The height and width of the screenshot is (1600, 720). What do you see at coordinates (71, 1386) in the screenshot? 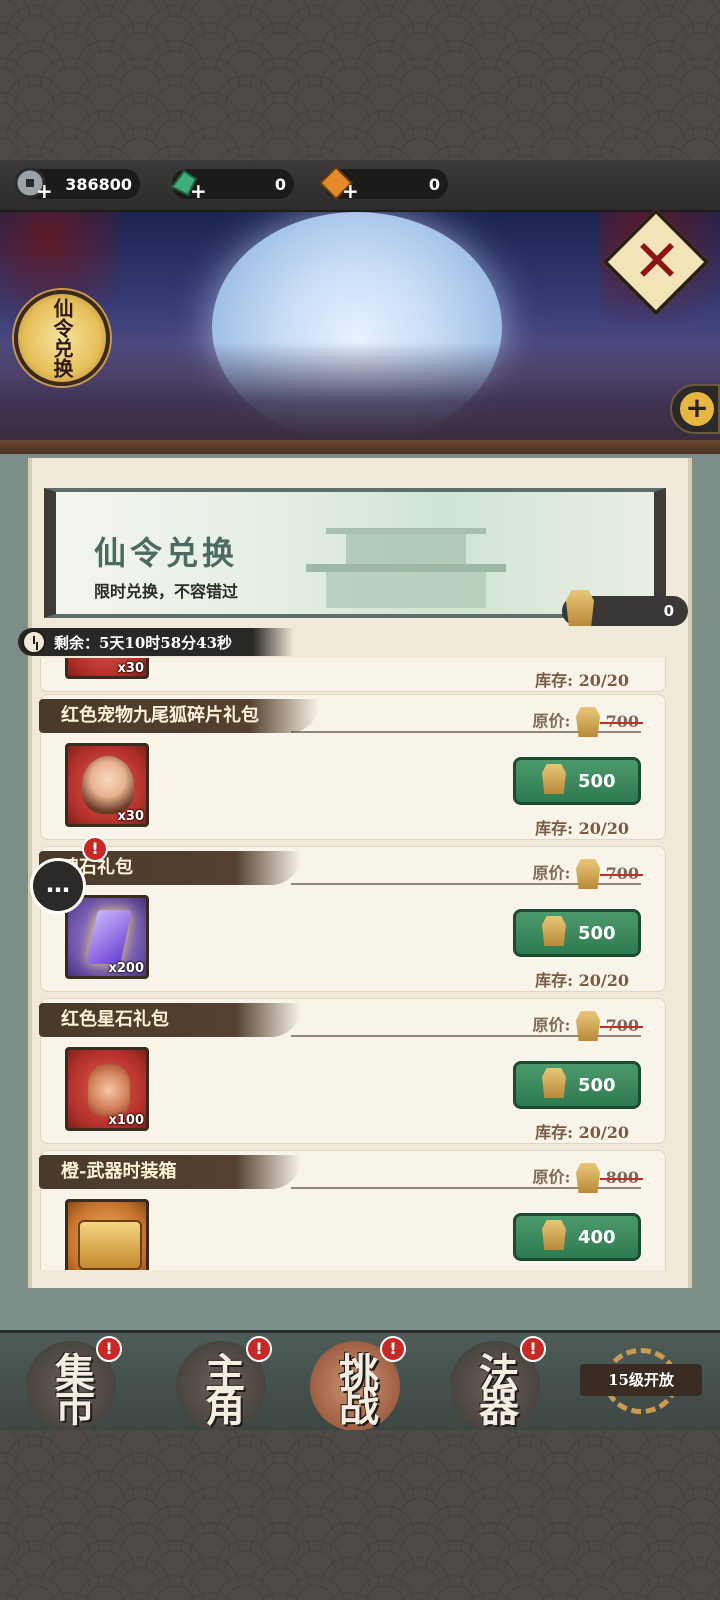
I see `nav-market-label: 集市` at bounding box center [71, 1386].